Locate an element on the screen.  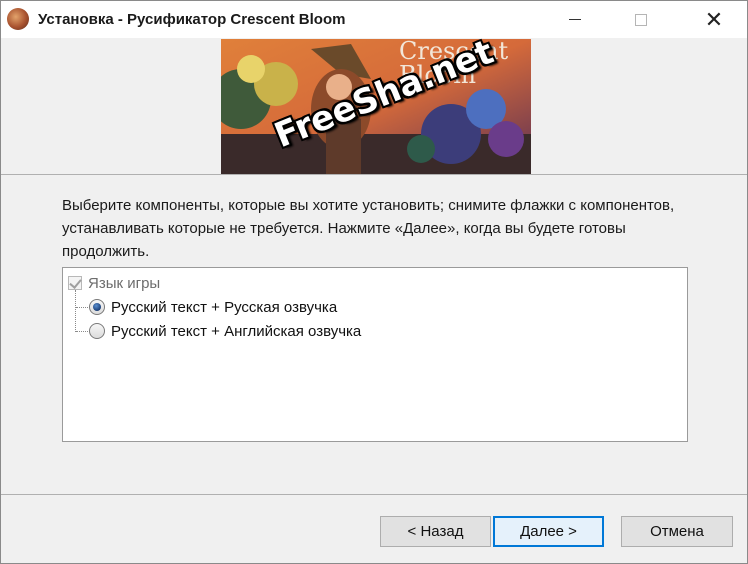
minimize-icon is located at coordinates (575, 19).